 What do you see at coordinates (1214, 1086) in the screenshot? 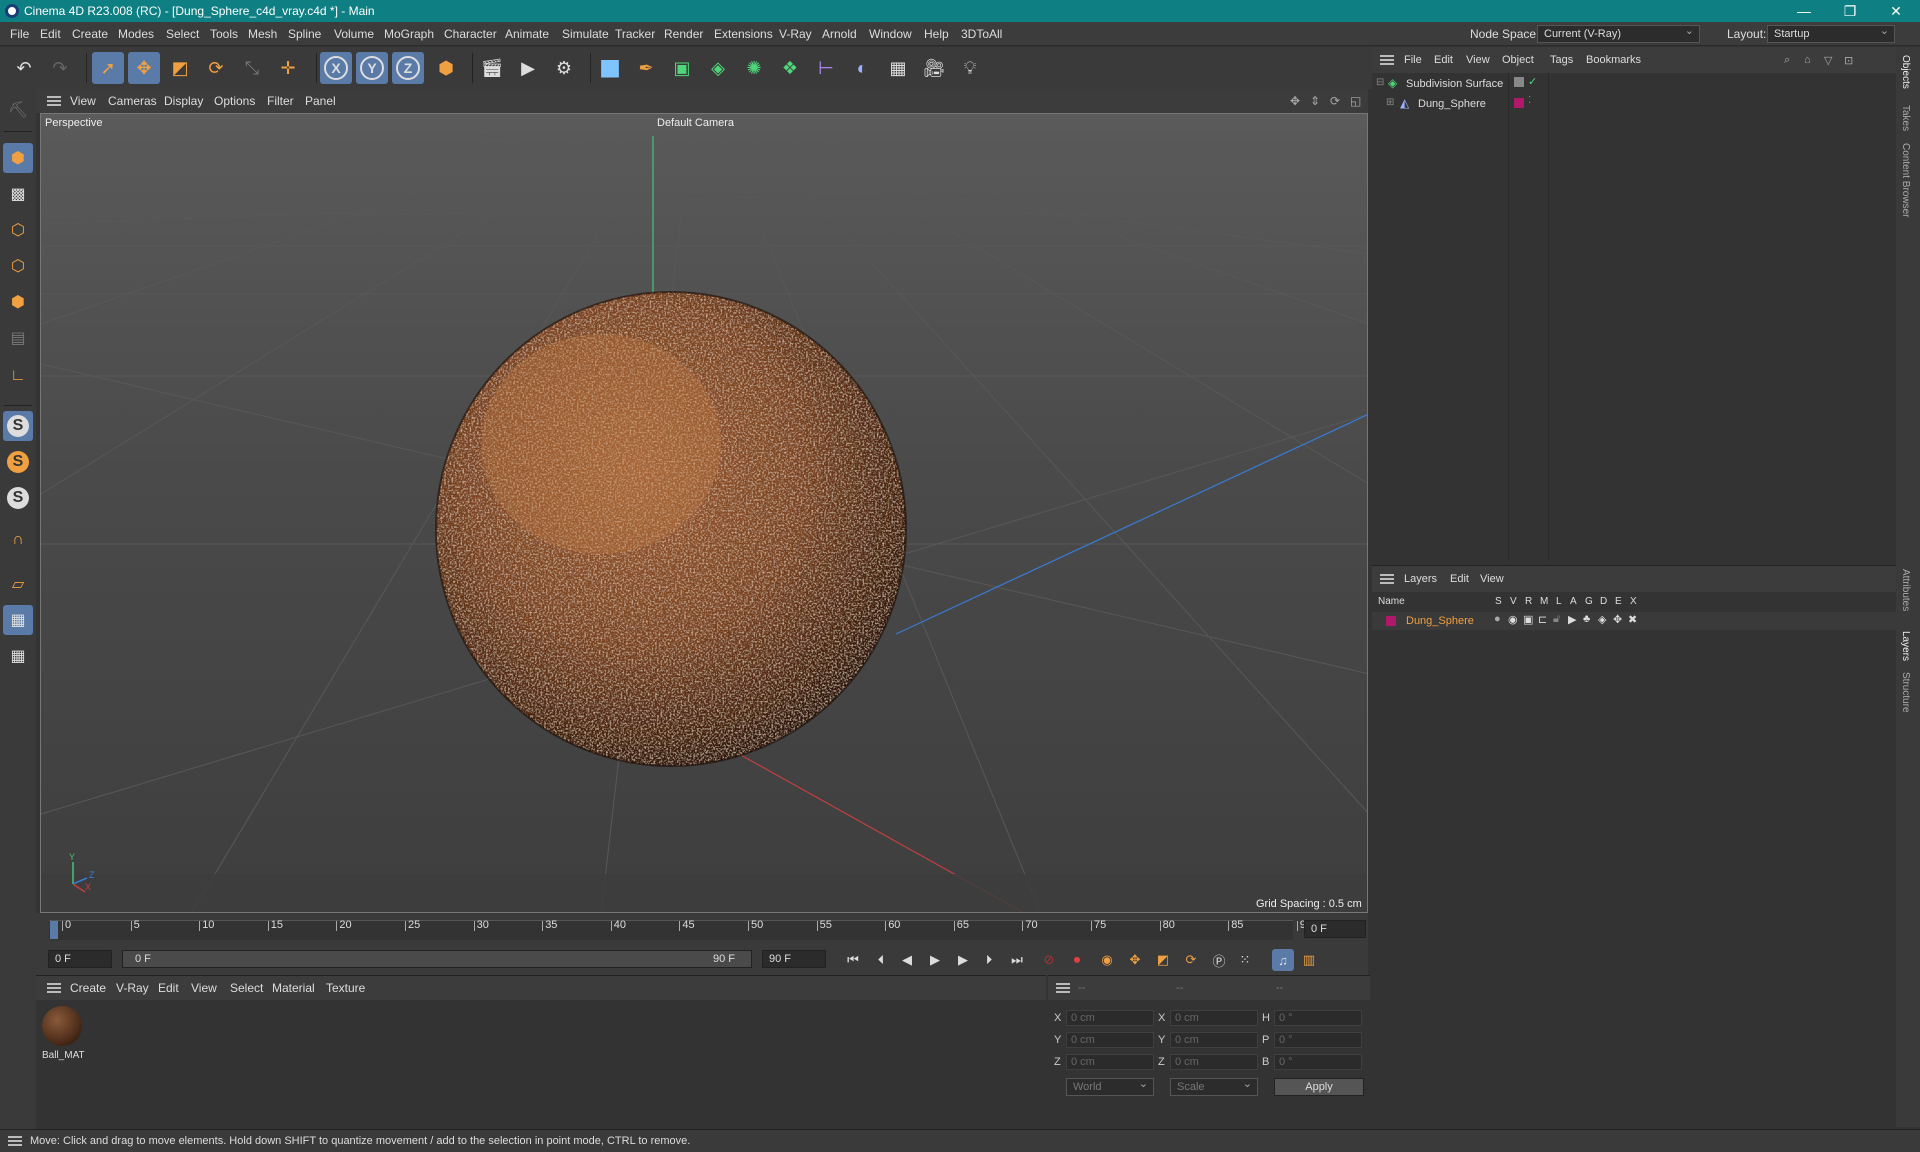
I see `coord-mode-dropdown: Scale` at bounding box center [1214, 1086].